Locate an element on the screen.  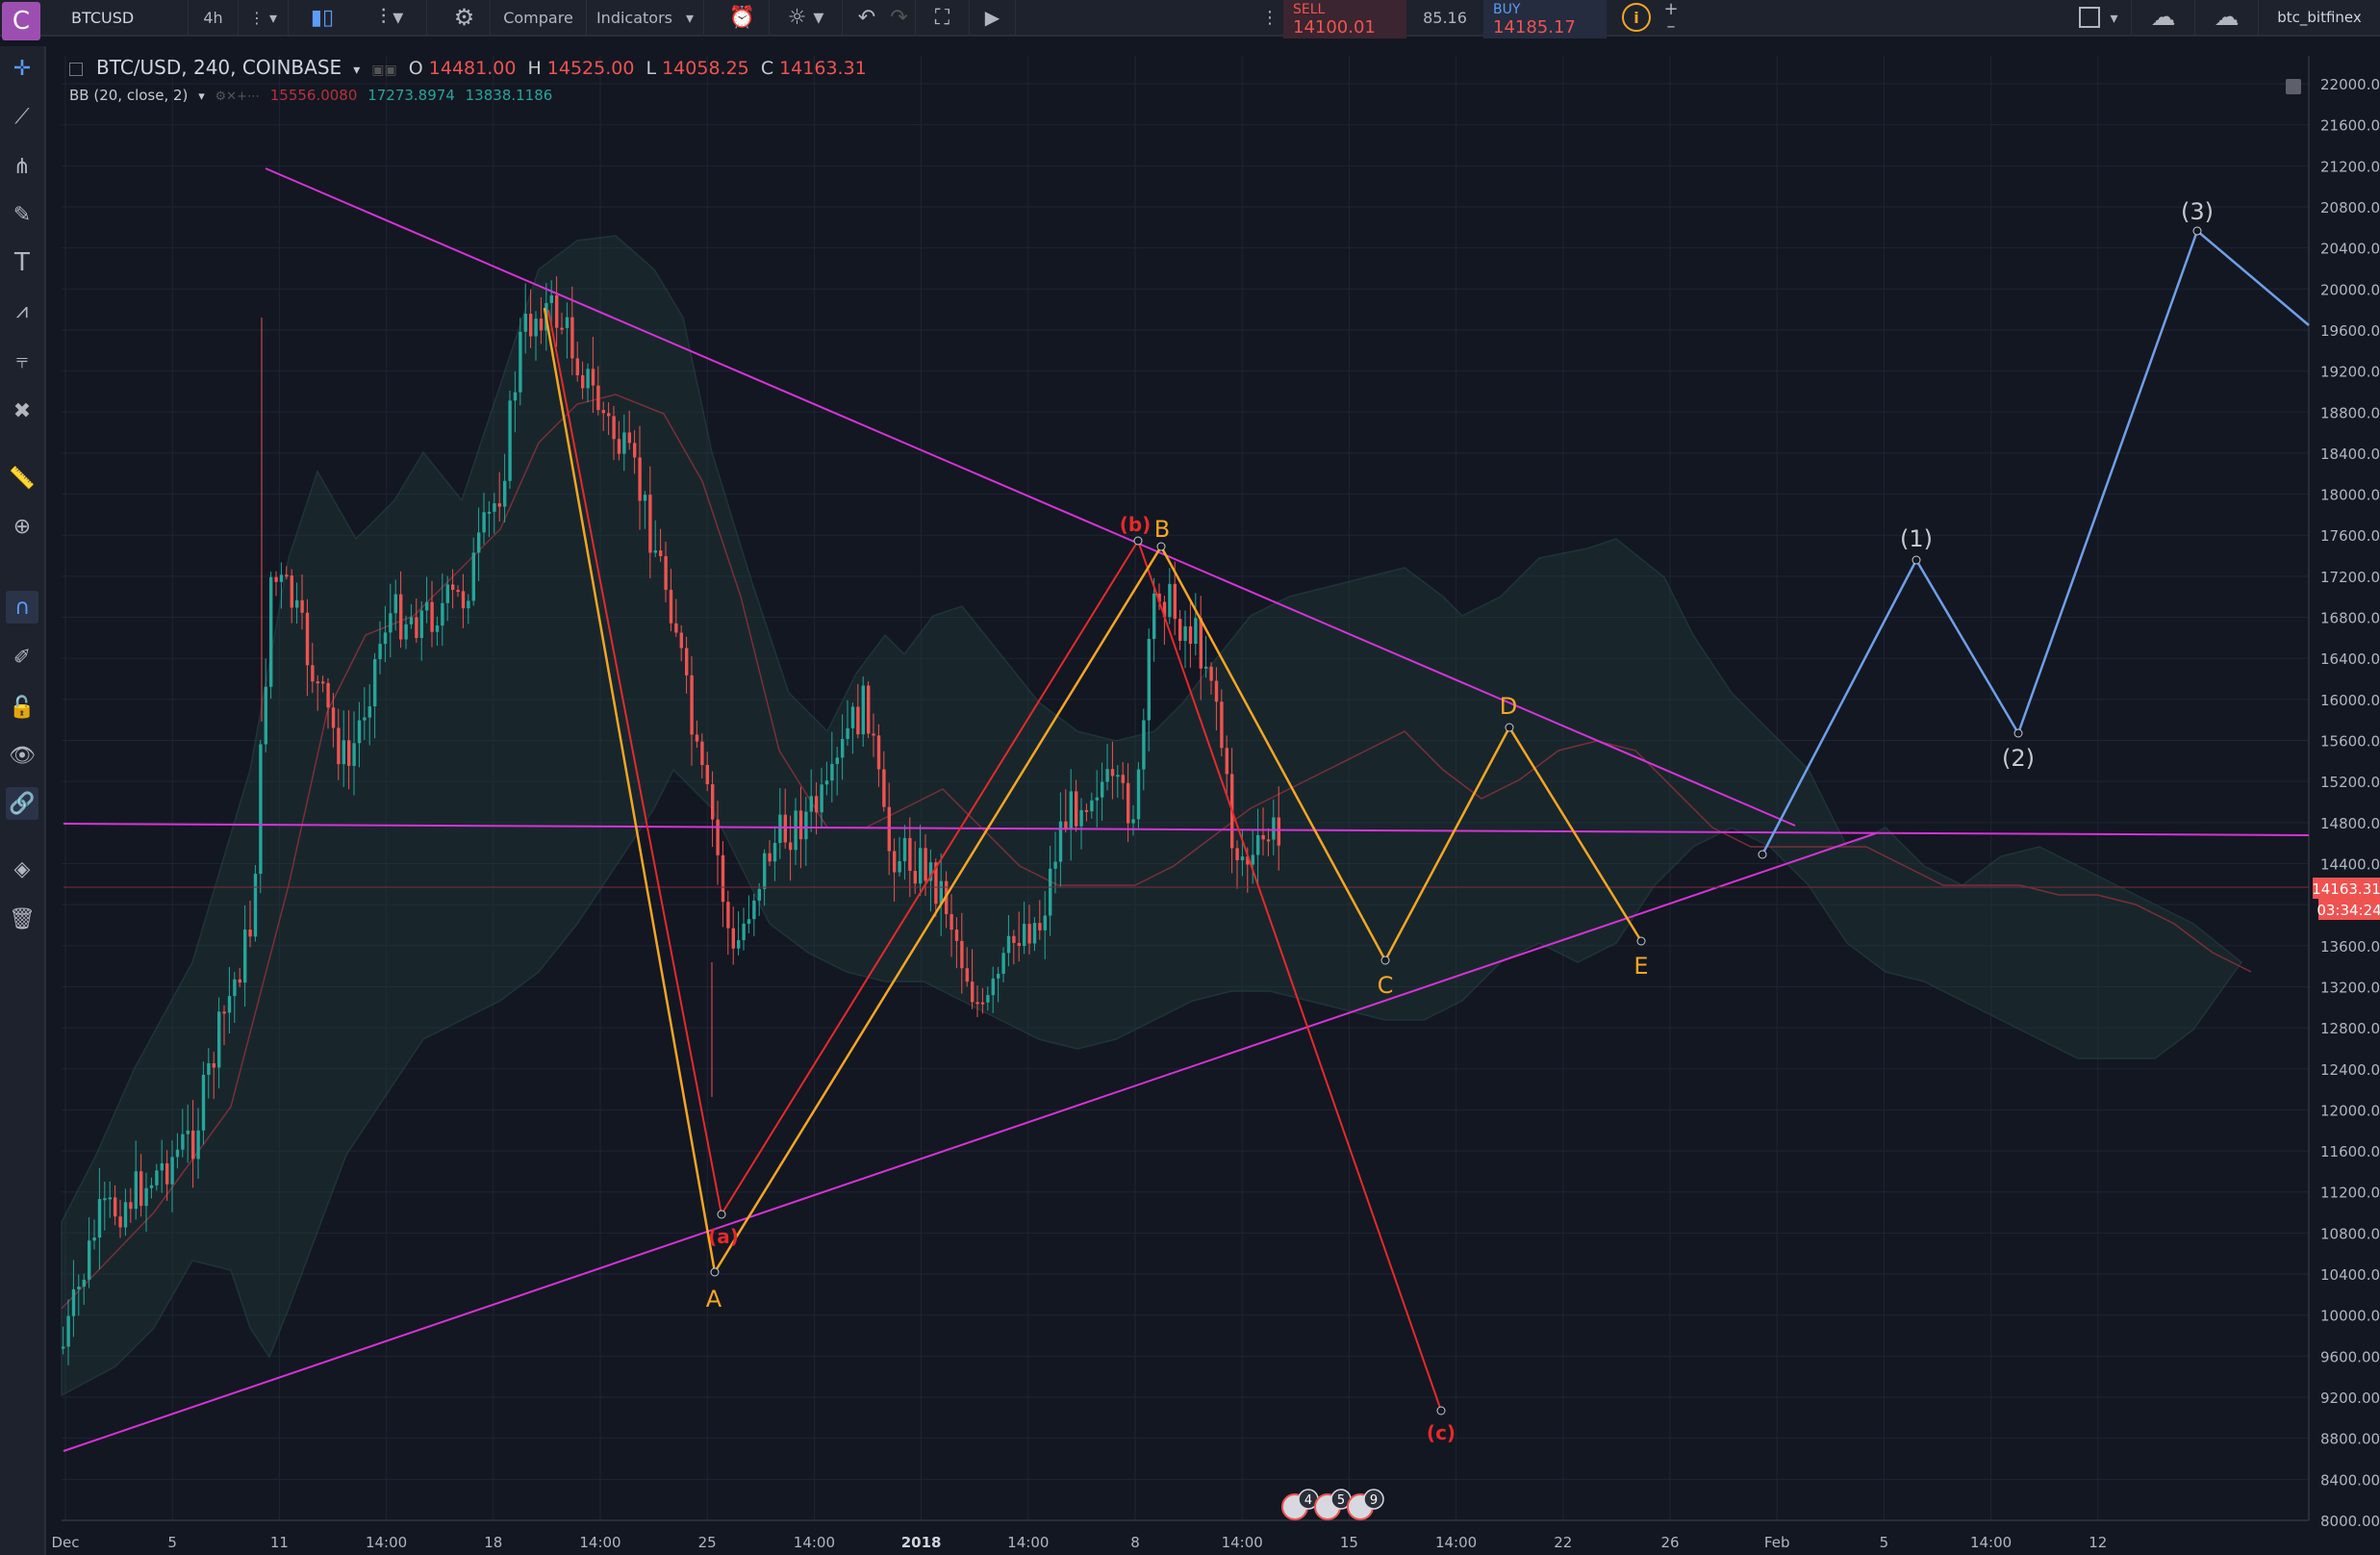
magnet-tool: ∩ is located at coordinates (22, 607).